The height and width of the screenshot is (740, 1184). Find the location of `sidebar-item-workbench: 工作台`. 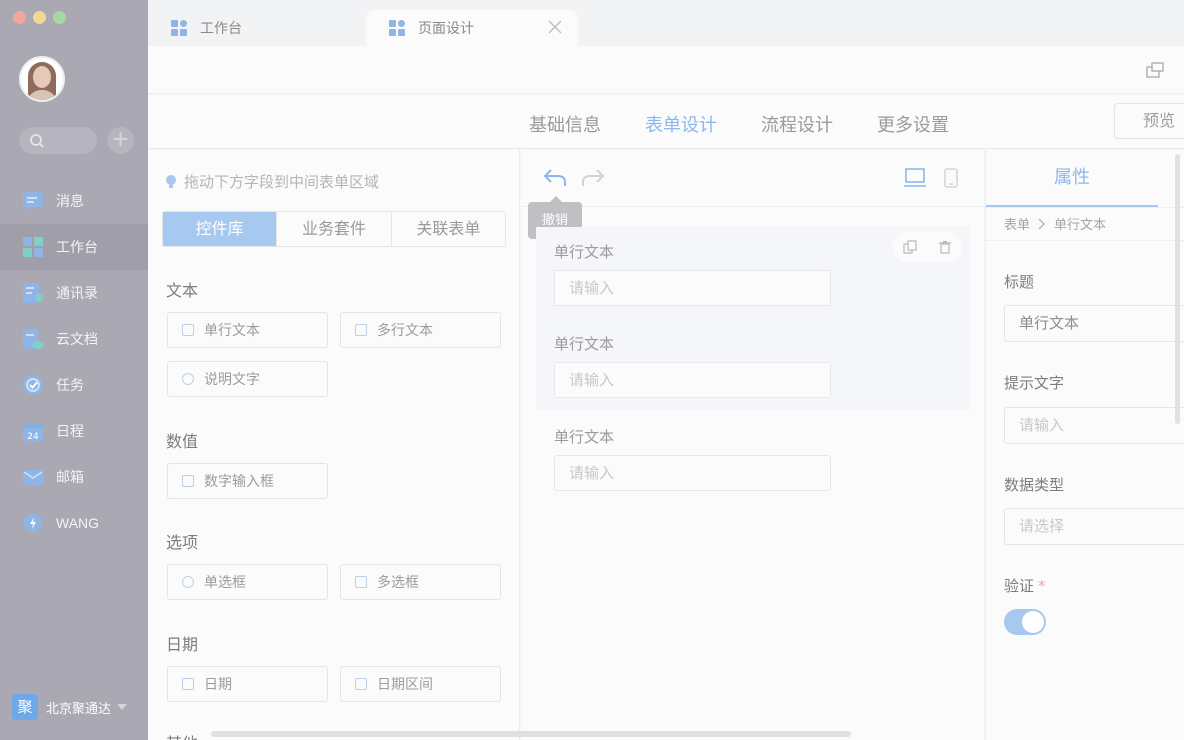

sidebar-item-workbench: 工作台 is located at coordinates (74, 247).